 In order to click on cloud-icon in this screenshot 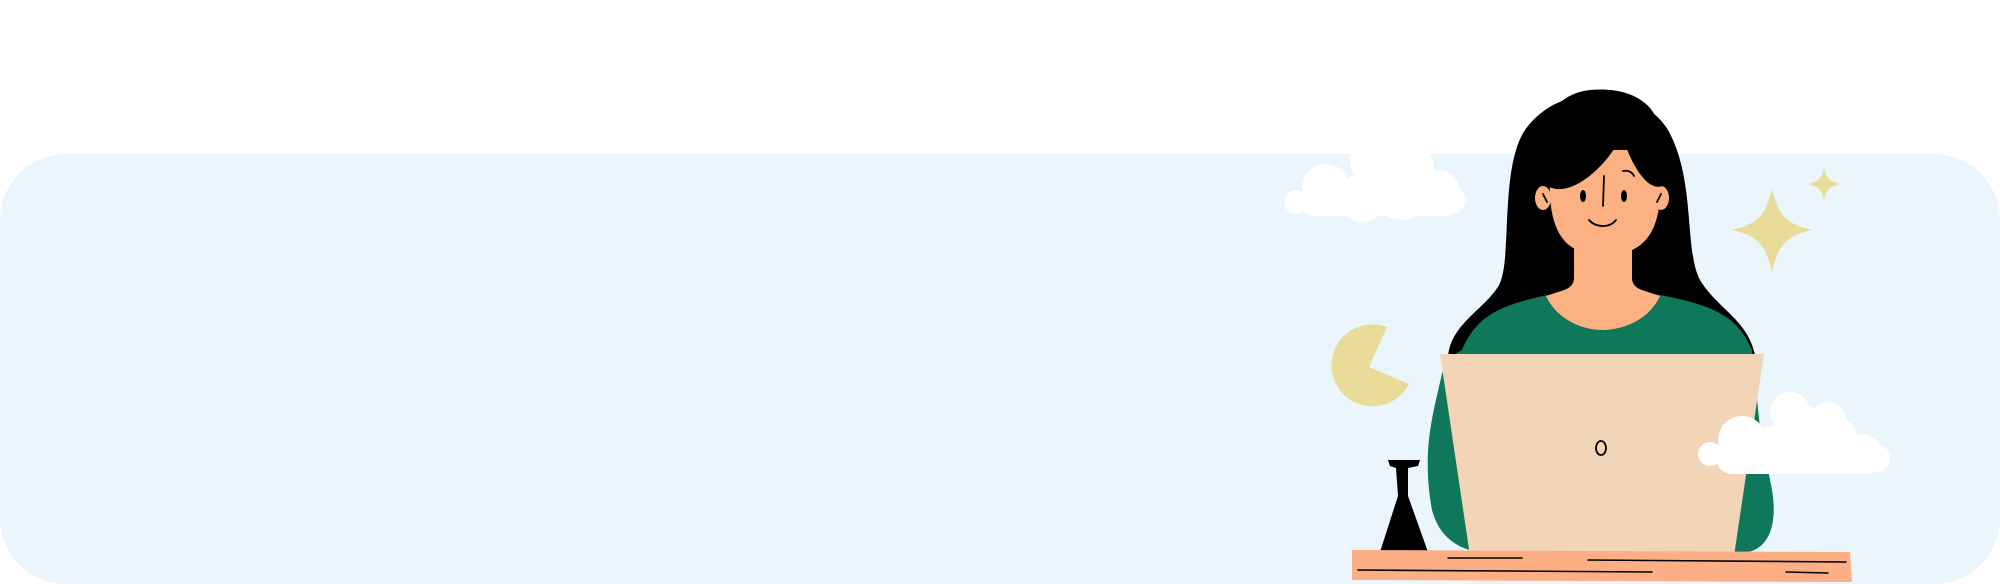, I will do `click(1375, 178)`.